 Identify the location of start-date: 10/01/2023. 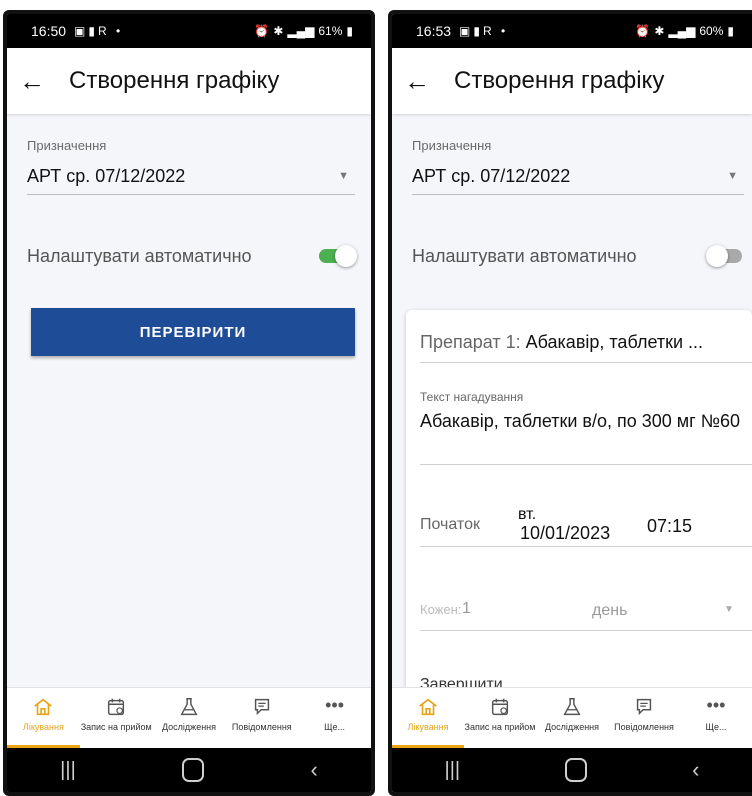
(565, 533).